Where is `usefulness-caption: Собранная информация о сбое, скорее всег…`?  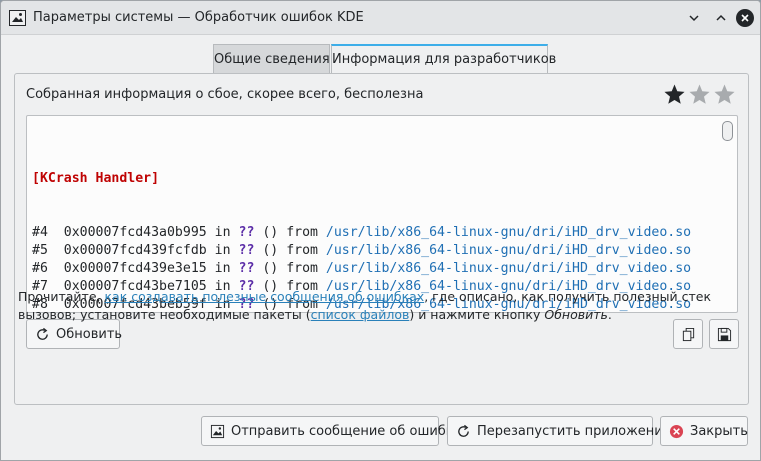 usefulness-caption: Собранная информация о сбое, скорее всег… is located at coordinates (225, 94).